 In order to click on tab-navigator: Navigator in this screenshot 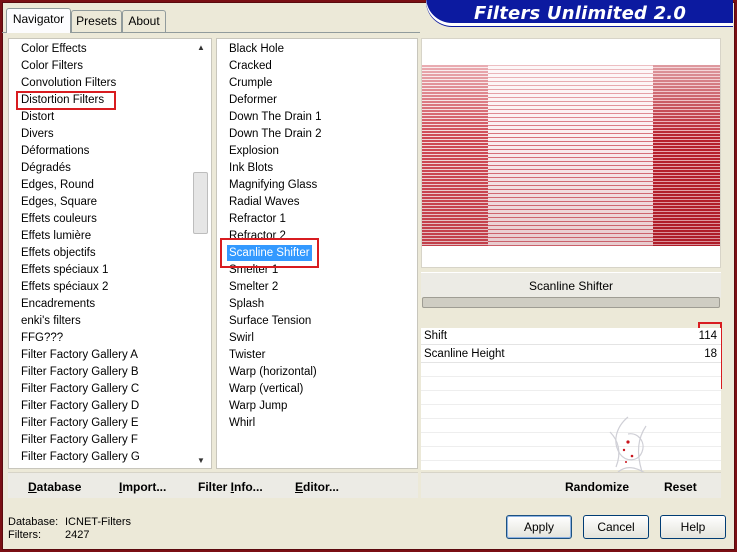, I will do `click(38, 20)`.